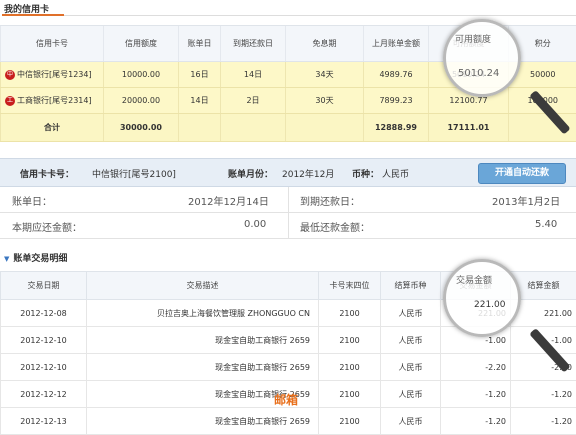 The image size is (576, 435). I want to click on last-bill: 4989.76, so click(396, 75).